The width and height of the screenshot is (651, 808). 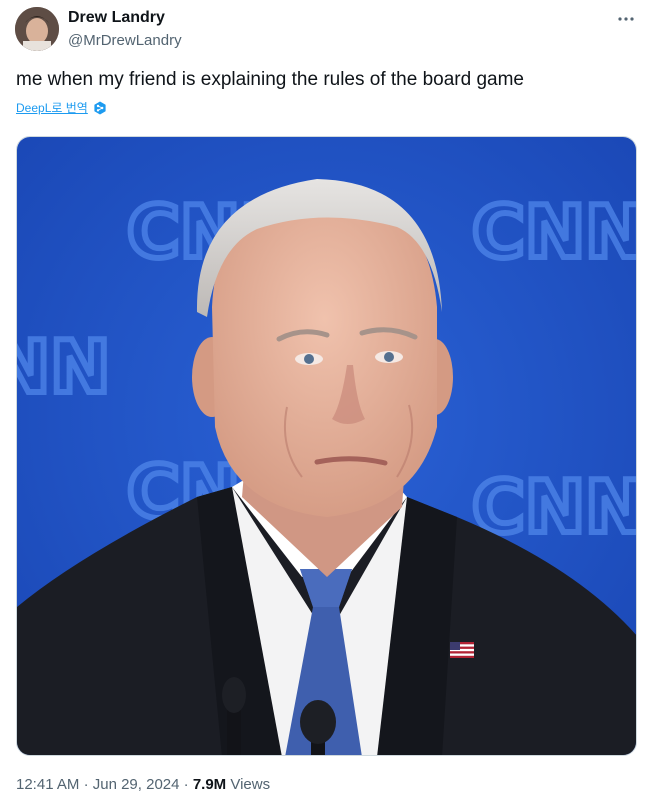 What do you see at coordinates (125, 40) in the screenshot?
I see `author-handle: @MrDrewLandry` at bounding box center [125, 40].